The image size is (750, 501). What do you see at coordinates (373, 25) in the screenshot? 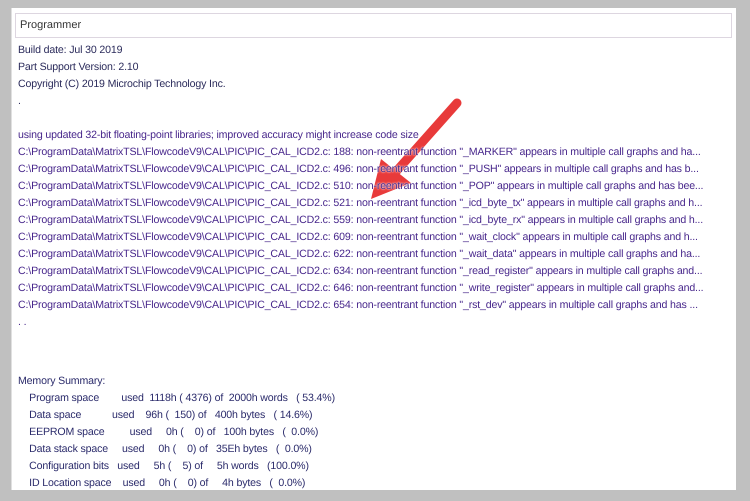
I see `panel-title: Programmer` at bounding box center [373, 25].